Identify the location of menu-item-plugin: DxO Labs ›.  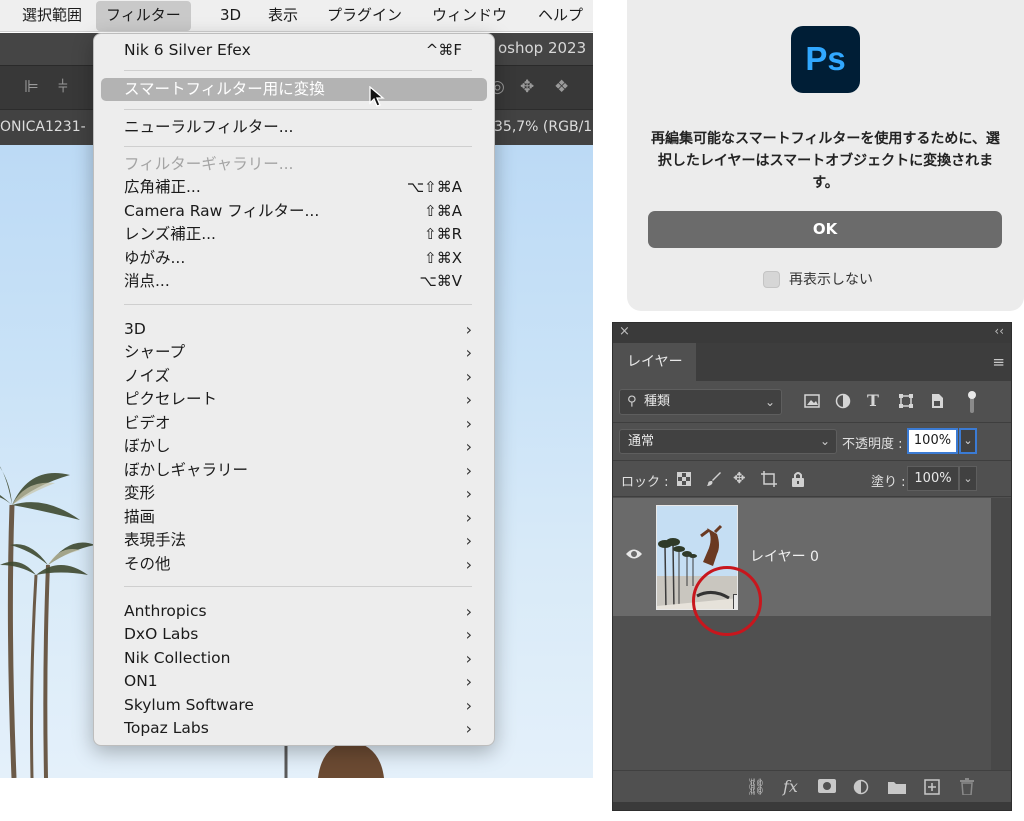
(299, 634).